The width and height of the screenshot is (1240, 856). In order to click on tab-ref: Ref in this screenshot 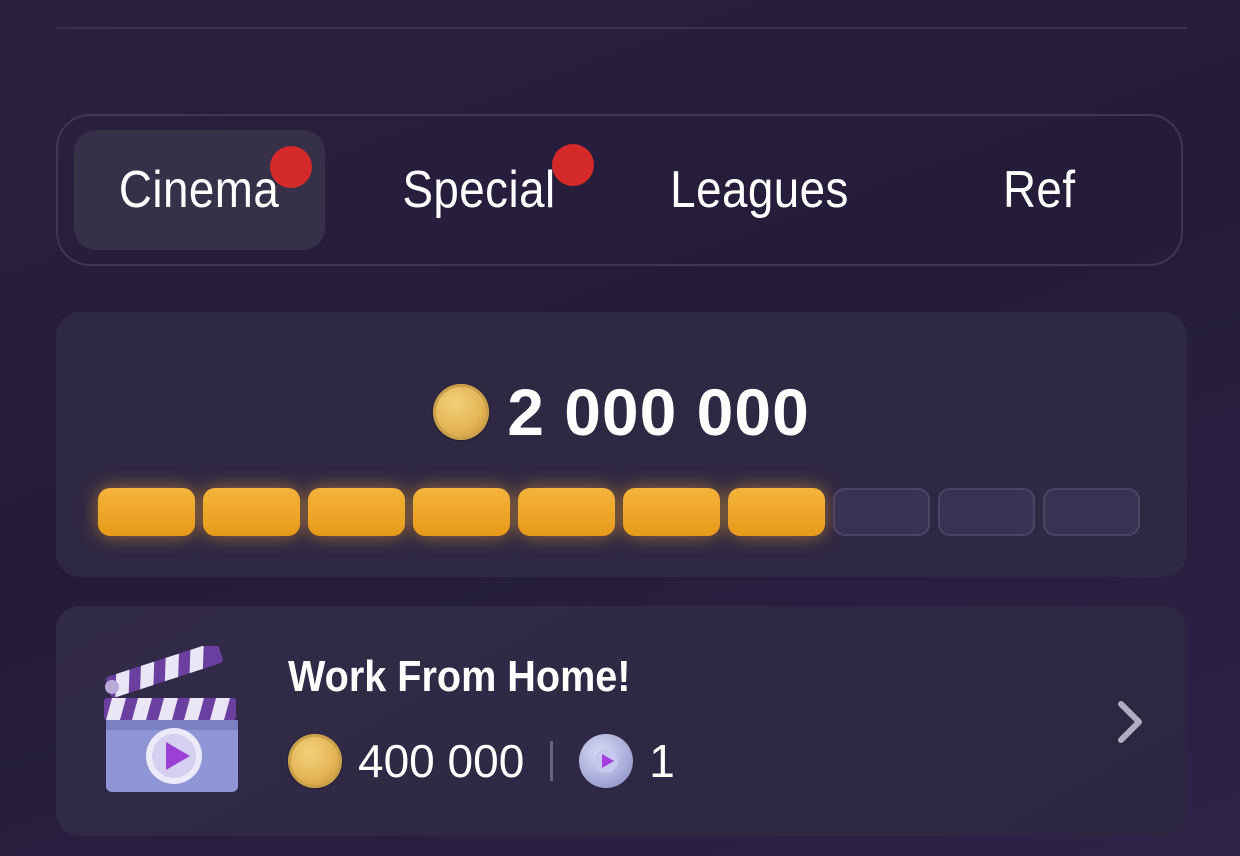, I will do `click(1039, 190)`.